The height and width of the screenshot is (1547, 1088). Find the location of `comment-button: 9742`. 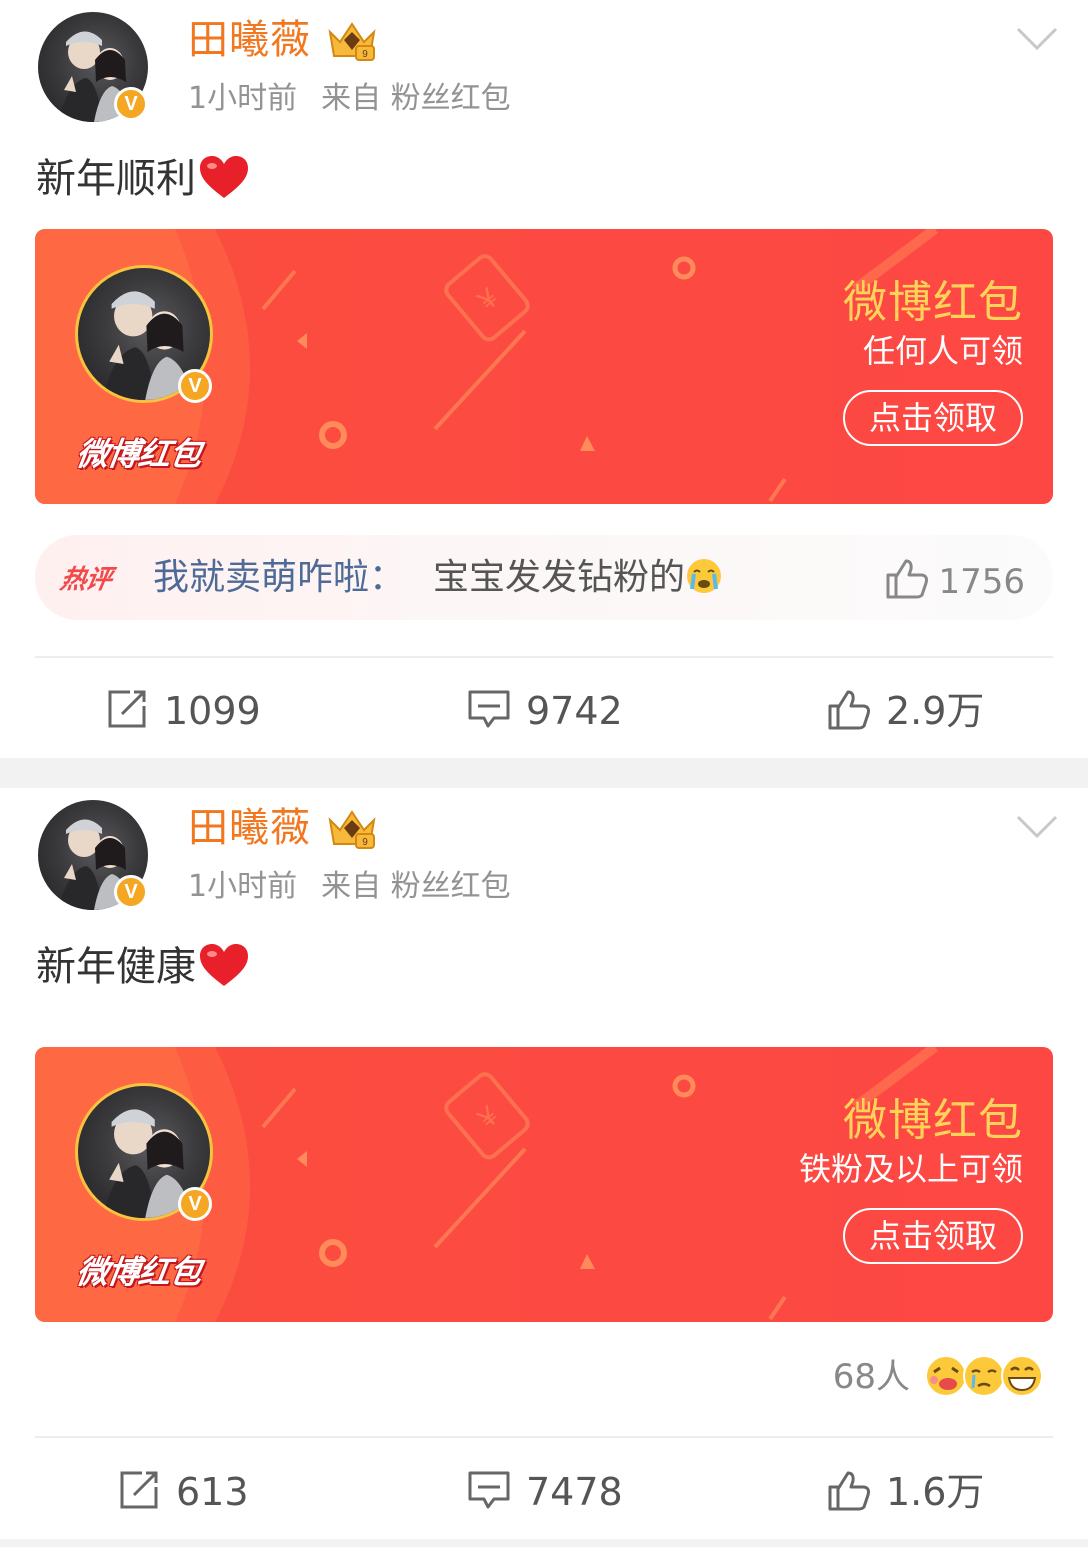

comment-button: 9742 is located at coordinates (544, 710).